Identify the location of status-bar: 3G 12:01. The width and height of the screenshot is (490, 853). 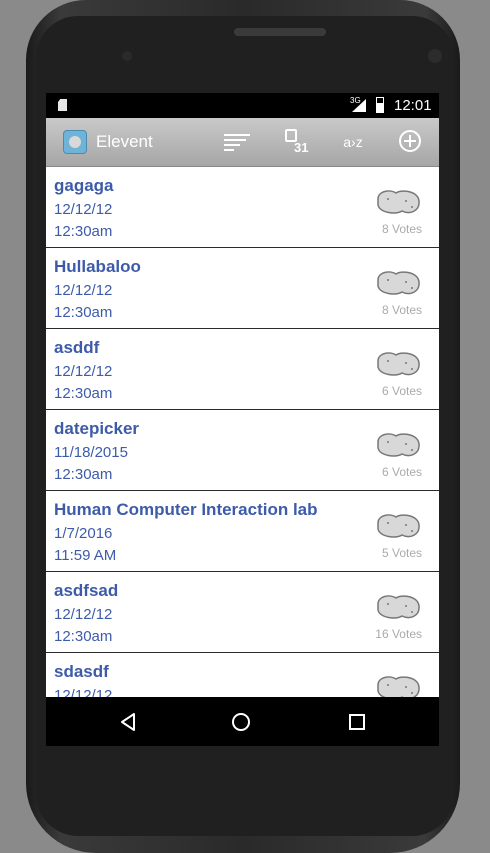
(242, 105).